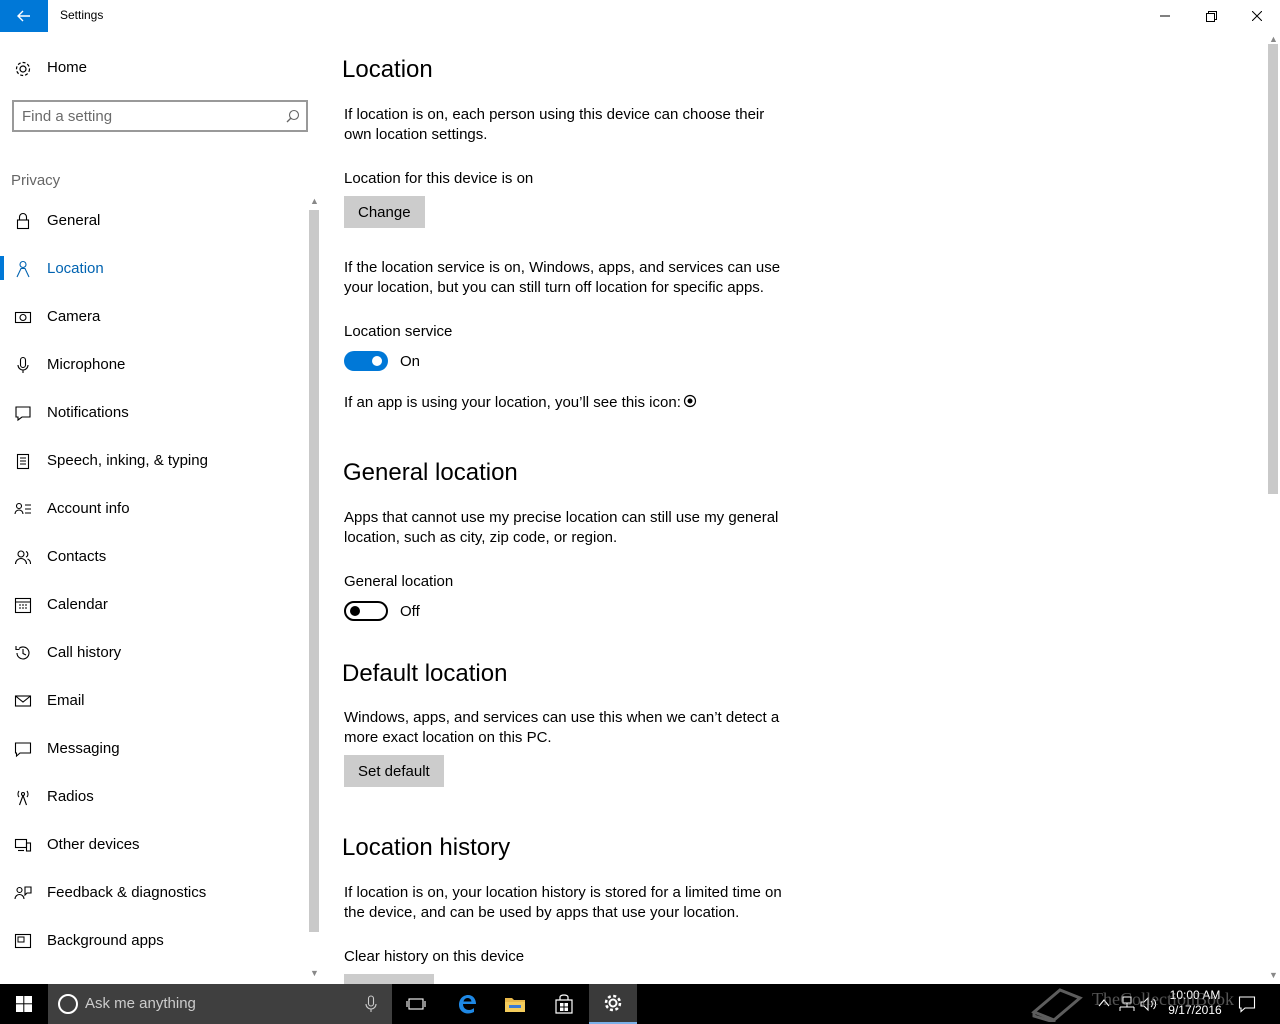  What do you see at coordinates (105, 940) in the screenshot?
I see `sidebar-item-label: Background apps` at bounding box center [105, 940].